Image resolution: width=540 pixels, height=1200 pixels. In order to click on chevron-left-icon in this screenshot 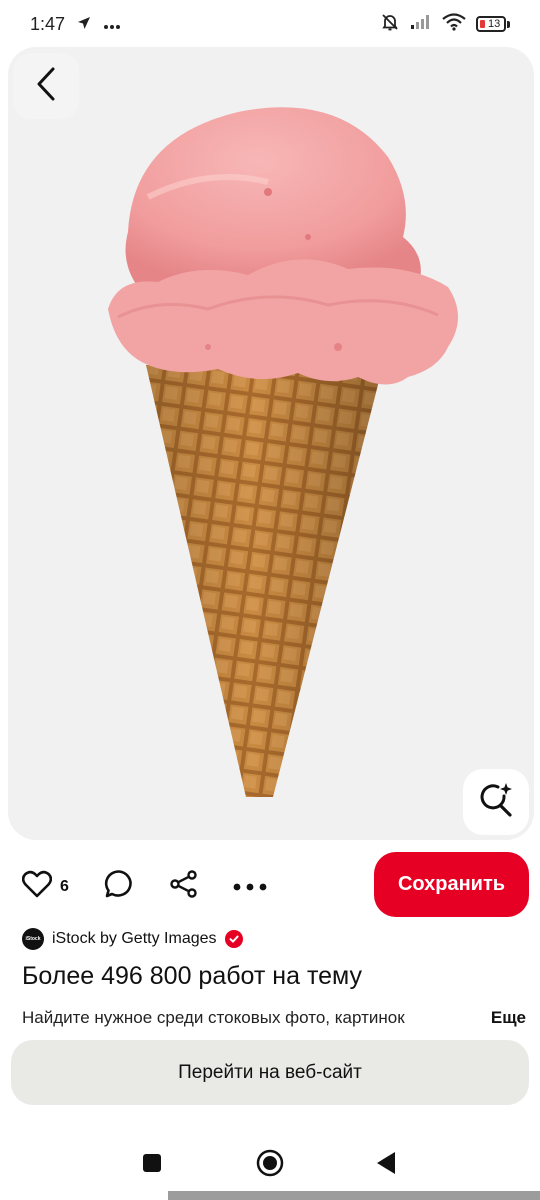, I will do `click(46, 86)`.